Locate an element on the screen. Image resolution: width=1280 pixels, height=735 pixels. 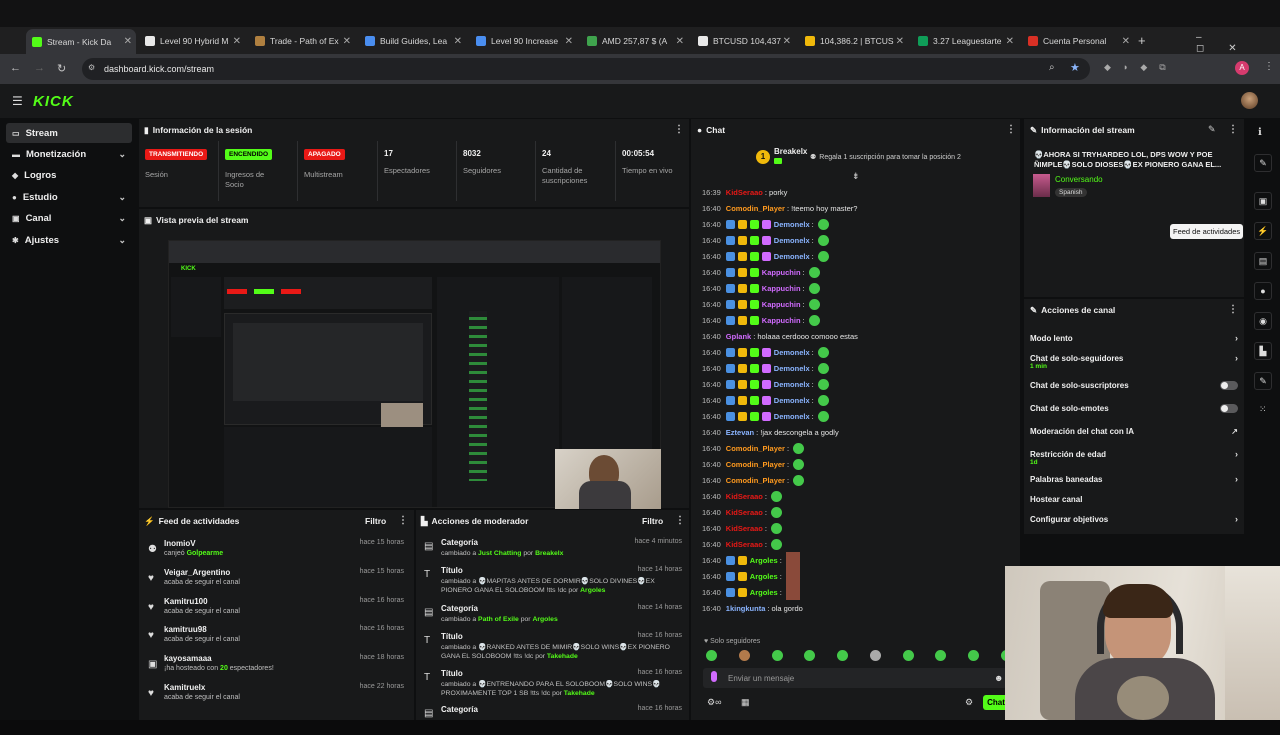
emoji-picker-icon: ☻ is located at coordinates (998, 678).